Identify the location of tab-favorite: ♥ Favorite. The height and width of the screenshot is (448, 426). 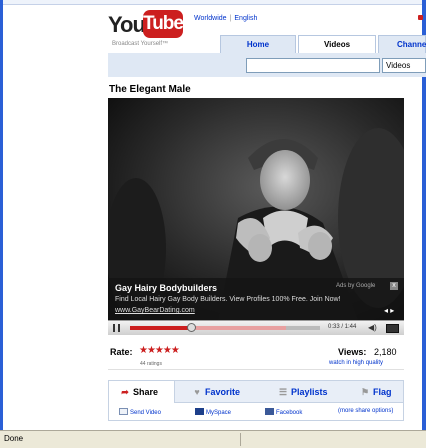
(226, 392).